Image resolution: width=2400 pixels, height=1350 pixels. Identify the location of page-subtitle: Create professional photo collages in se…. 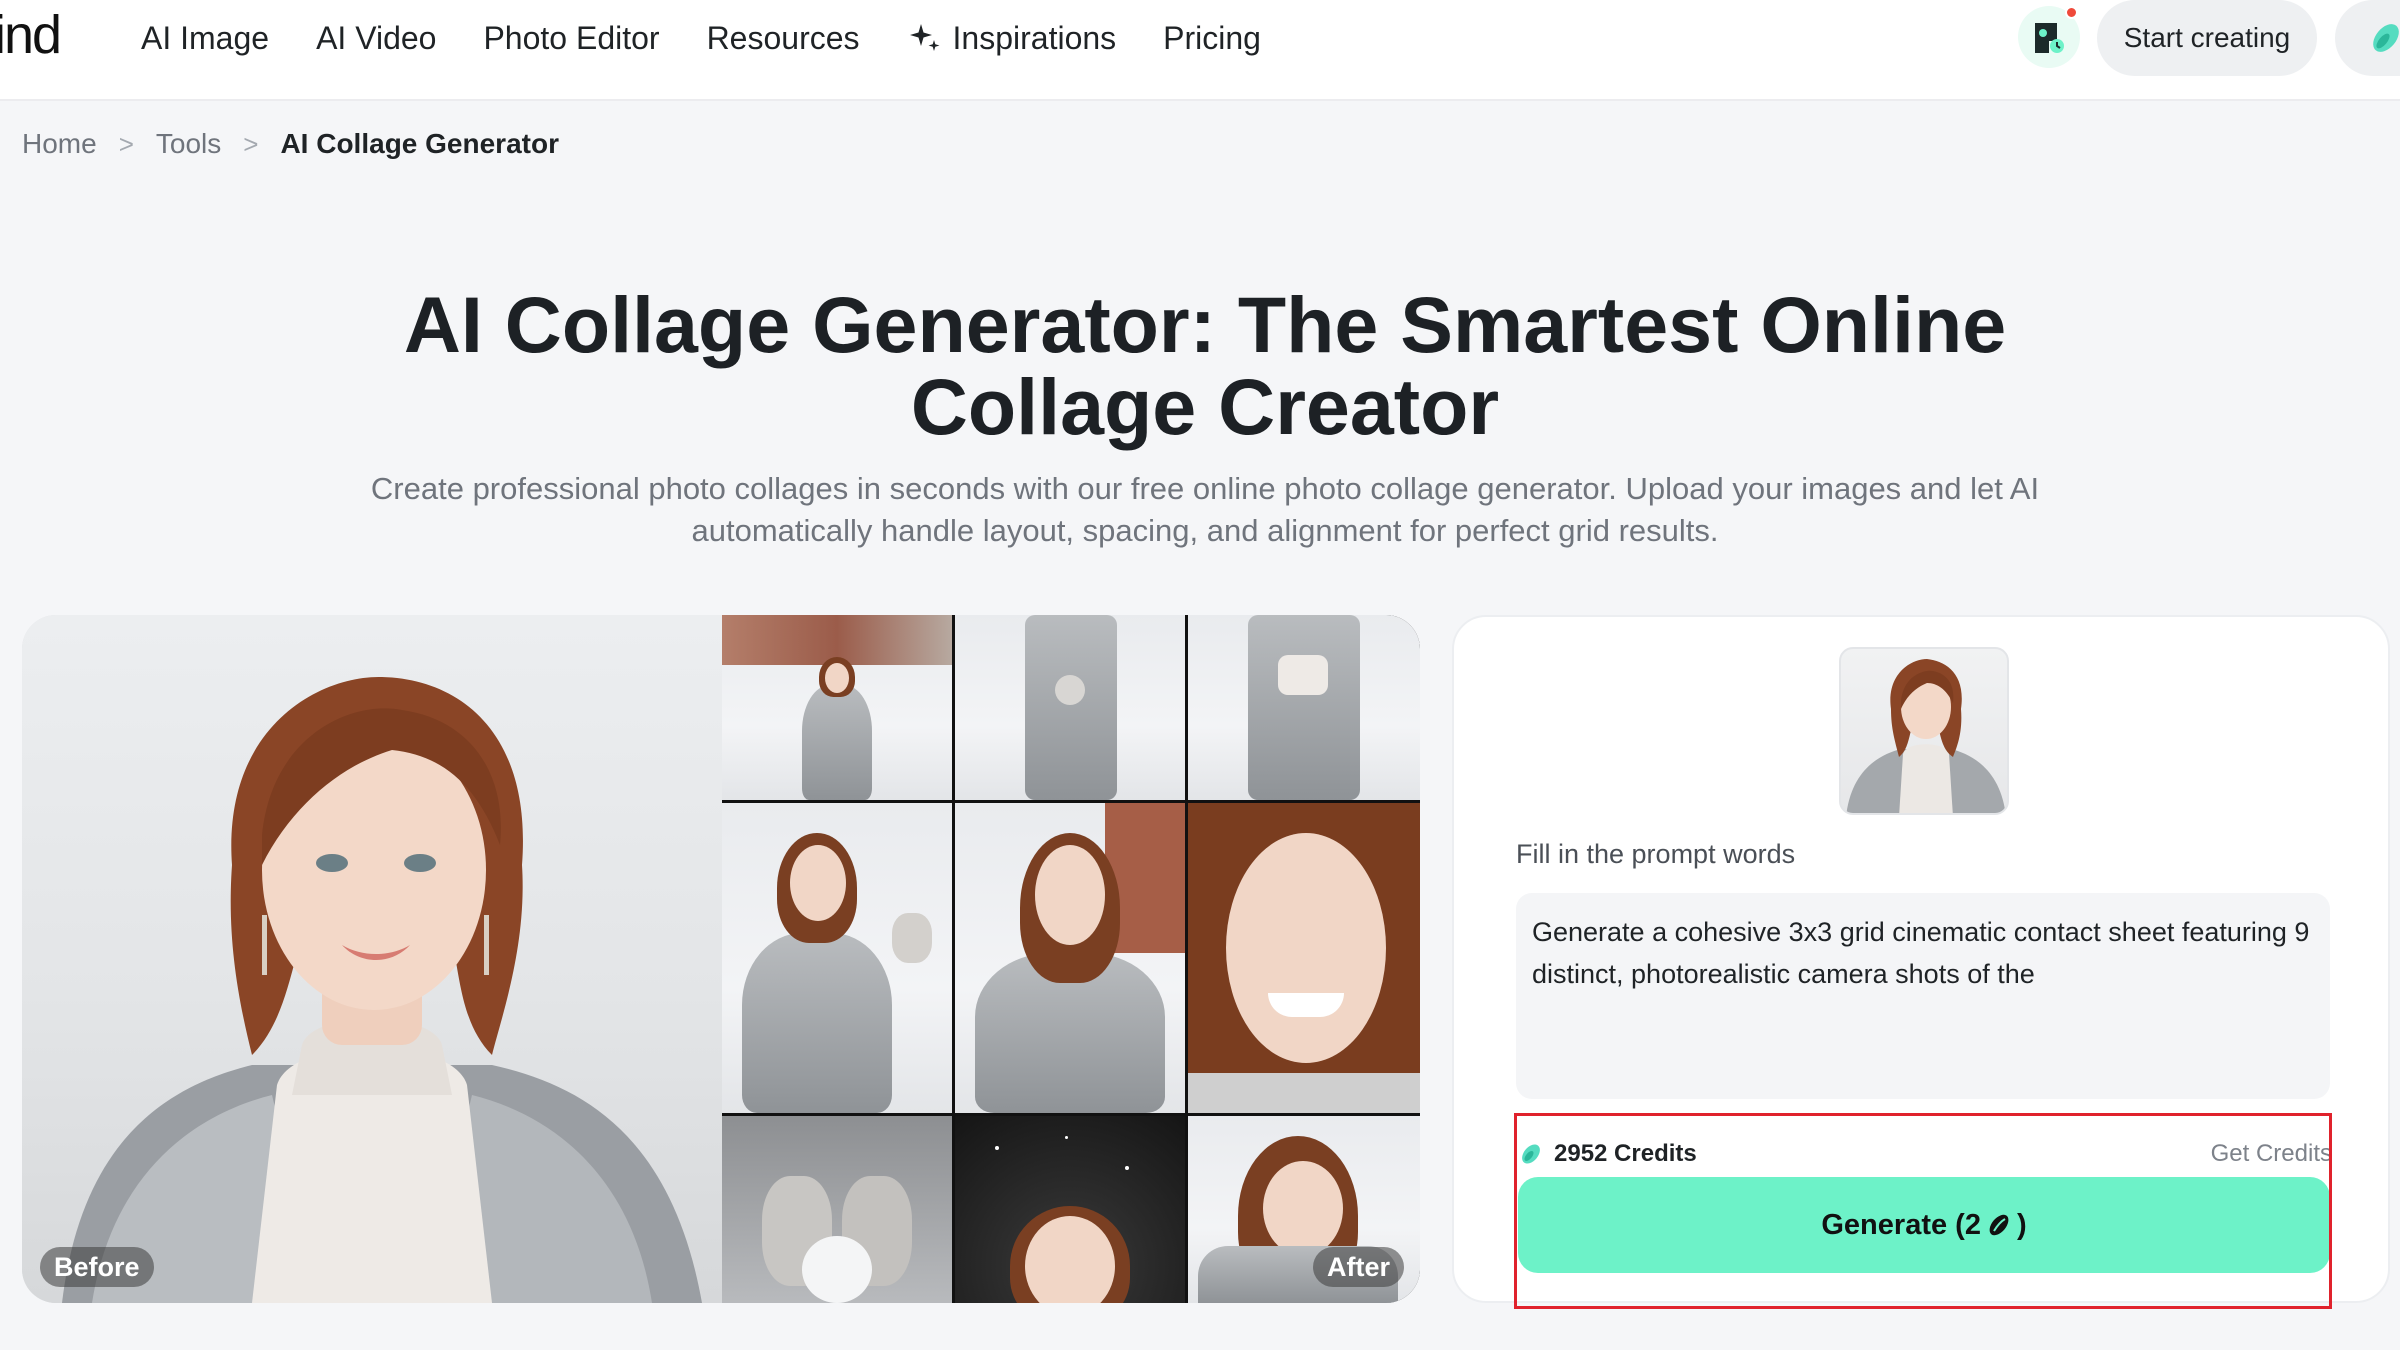
(1205, 510).